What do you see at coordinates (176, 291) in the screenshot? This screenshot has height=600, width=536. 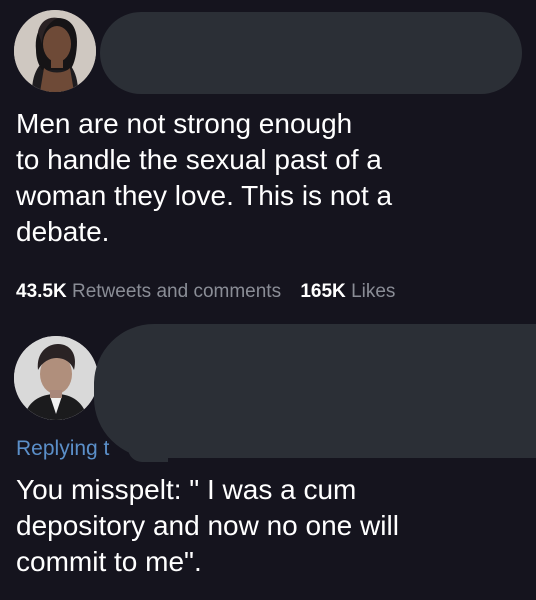 I see `retweets-label: Retweets and comments` at bounding box center [176, 291].